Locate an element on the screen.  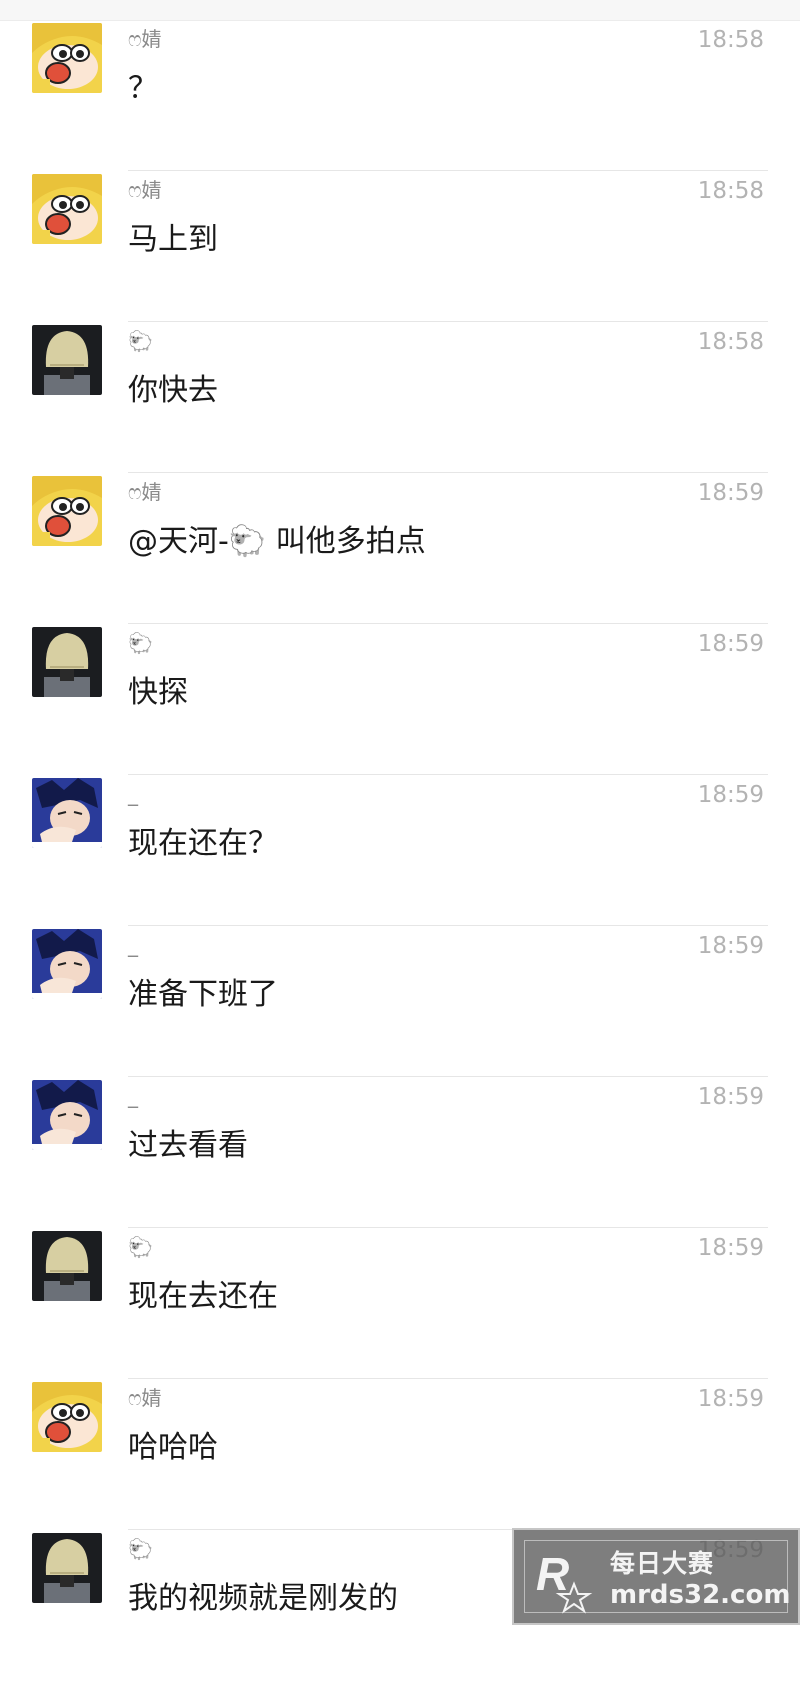
watermark: R 每日大赛 mrds32.com is located at coordinates (656, 1576).